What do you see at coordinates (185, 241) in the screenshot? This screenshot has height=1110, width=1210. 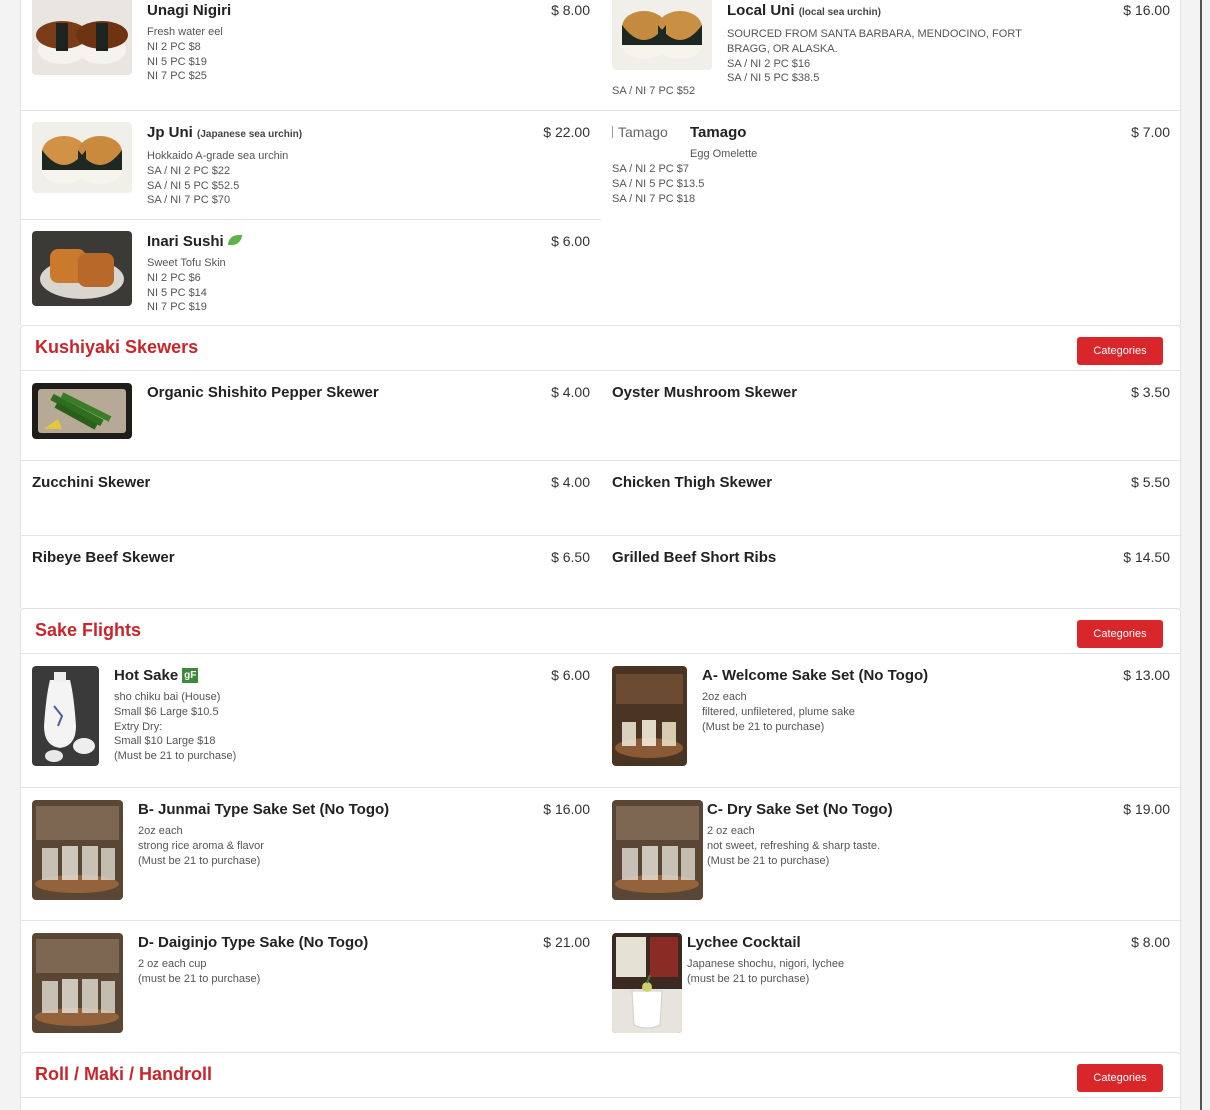 I see `item-name-main: Inari Sushi` at bounding box center [185, 241].